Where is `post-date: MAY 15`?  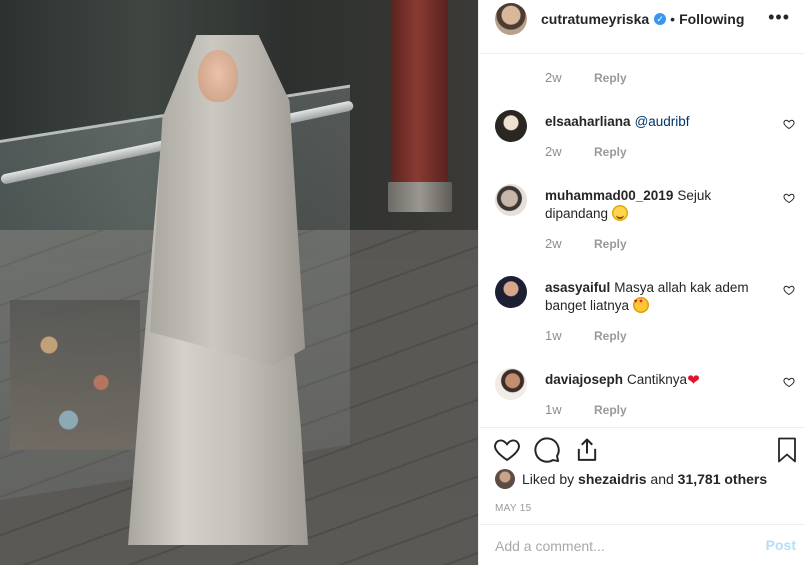 post-date: MAY 15 is located at coordinates (513, 508).